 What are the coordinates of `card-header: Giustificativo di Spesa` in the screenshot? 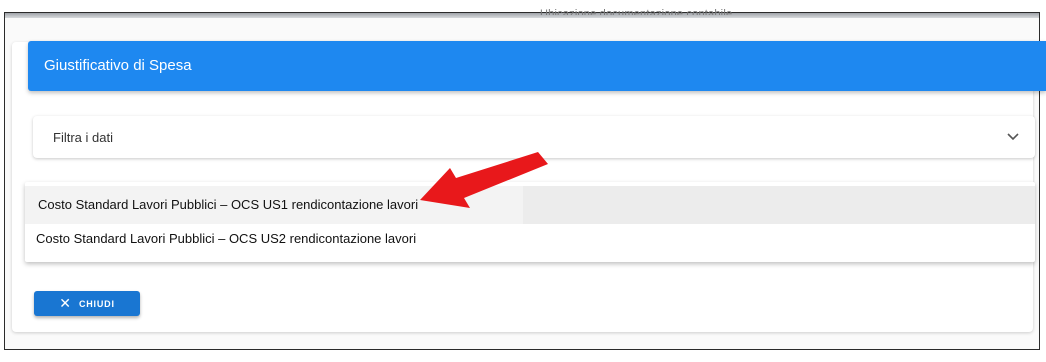 It's located at (537, 66).